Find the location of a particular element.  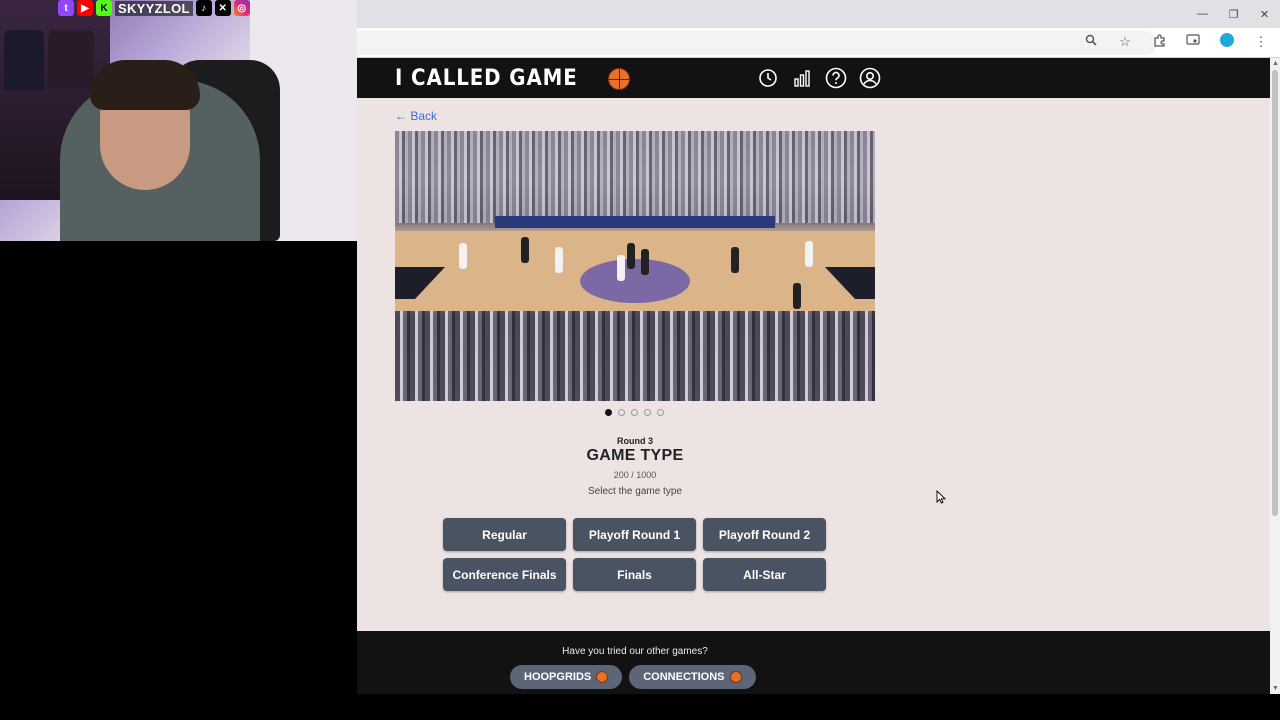

mouse-cursor-icon is located at coordinates (941, 497).